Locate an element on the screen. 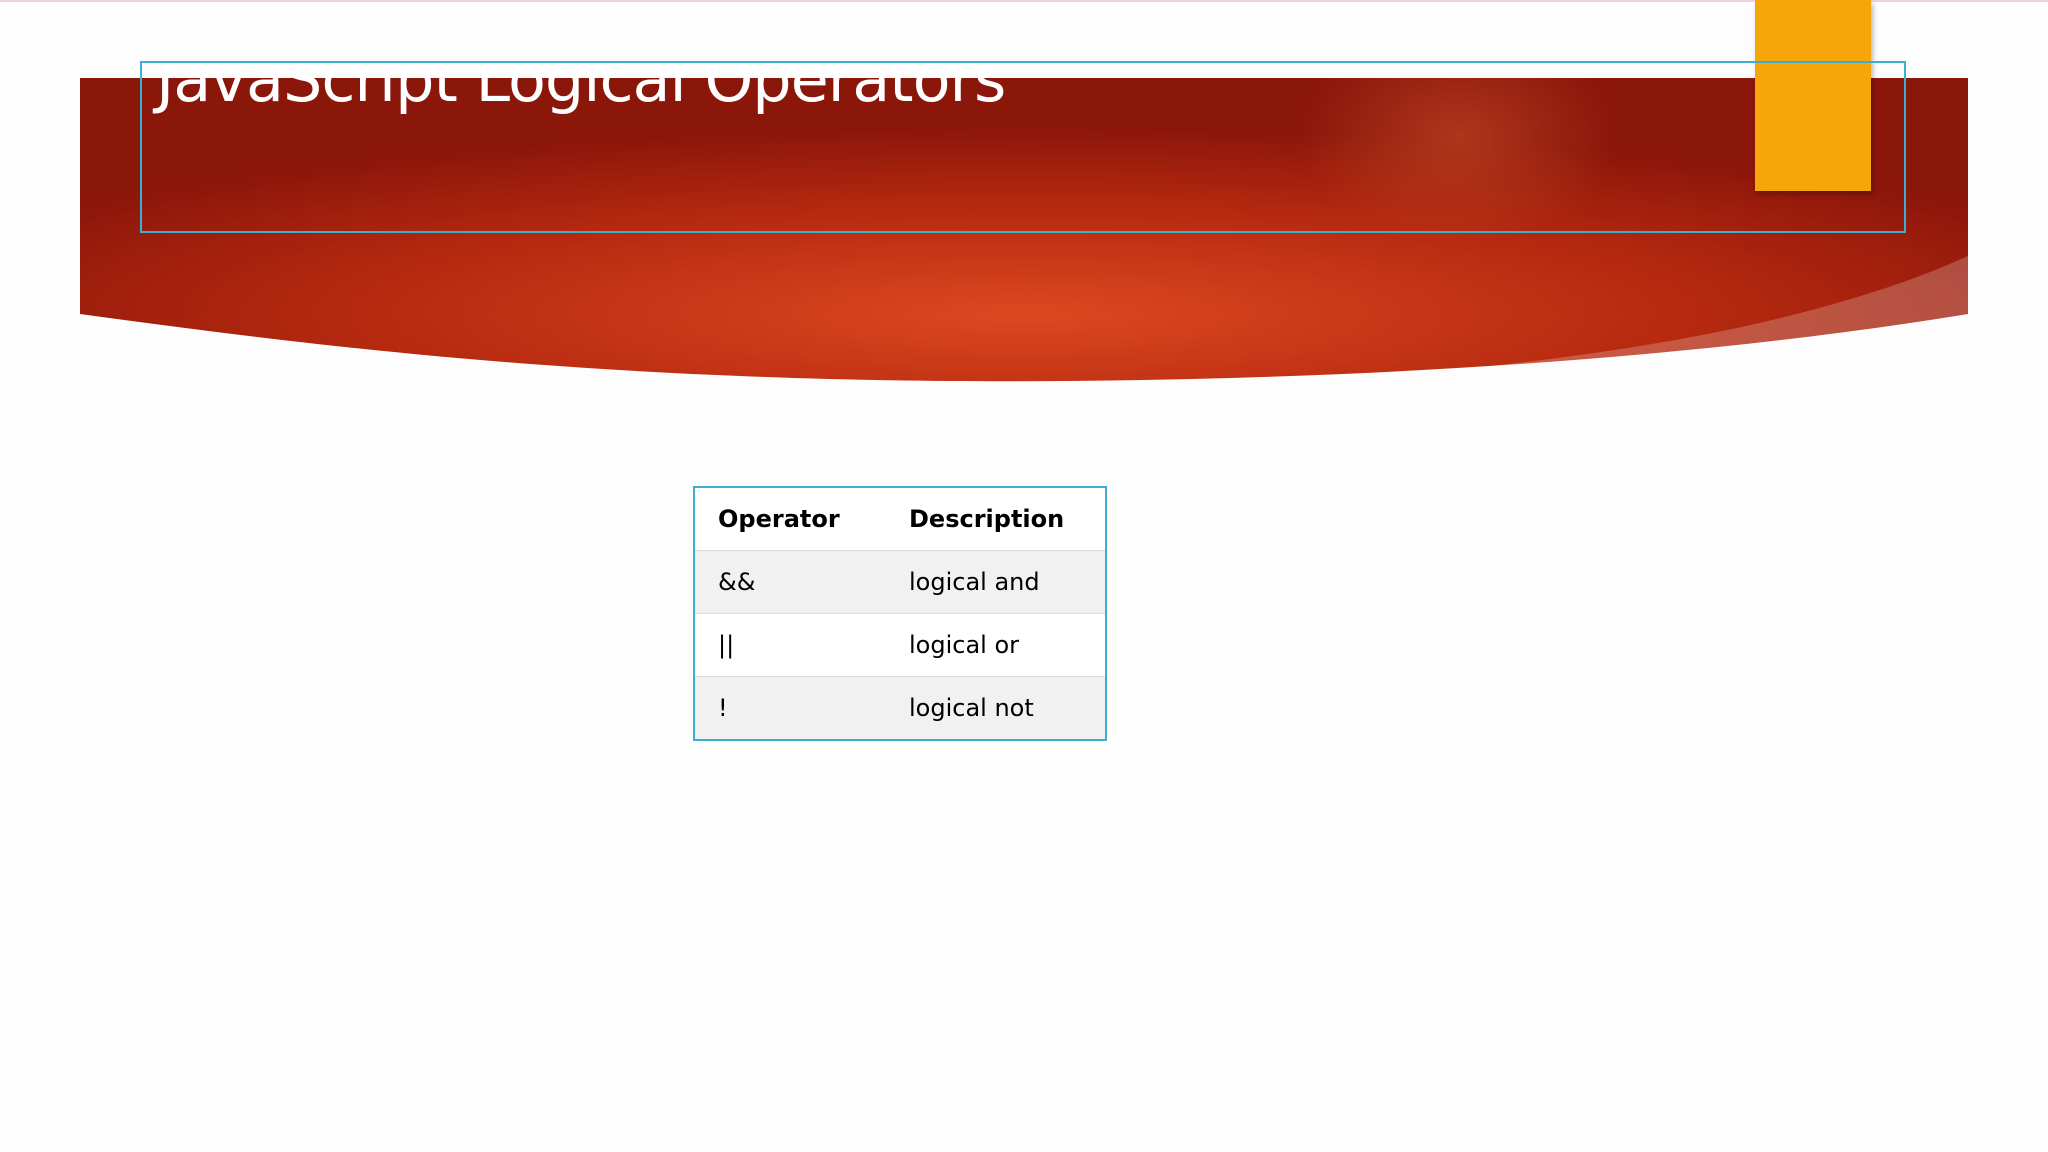 The height and width of the screenshot is (1152, 2048). table-cell: && is located at coordinates (790, 582).